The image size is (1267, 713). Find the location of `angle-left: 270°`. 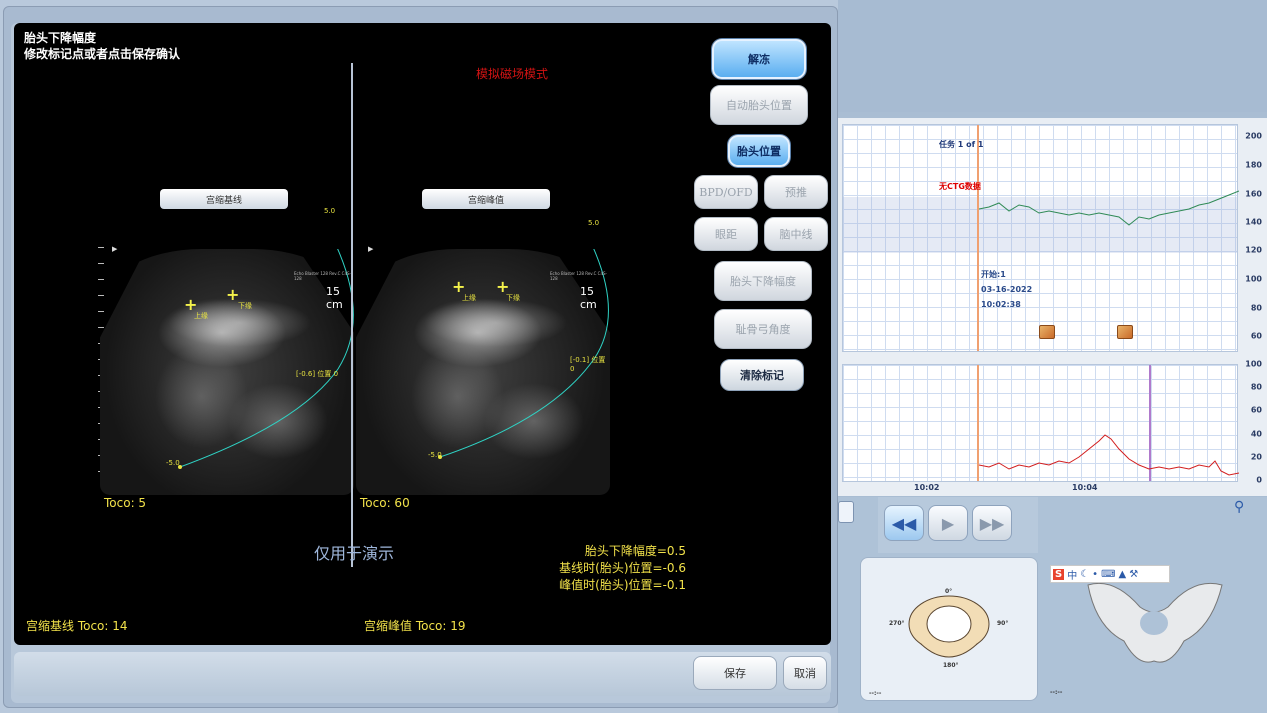

angle-left: 270° is located at coordinates (897, 623).